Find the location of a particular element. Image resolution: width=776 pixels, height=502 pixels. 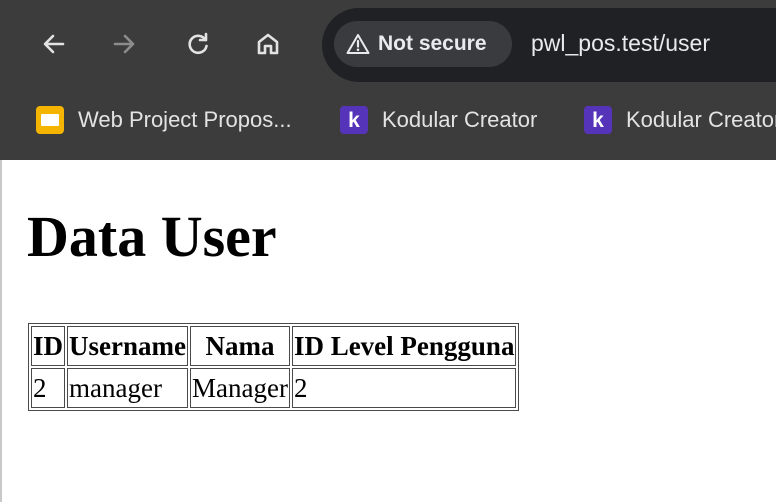

column-header-nama: Nama is located at coordinates (239, 346).